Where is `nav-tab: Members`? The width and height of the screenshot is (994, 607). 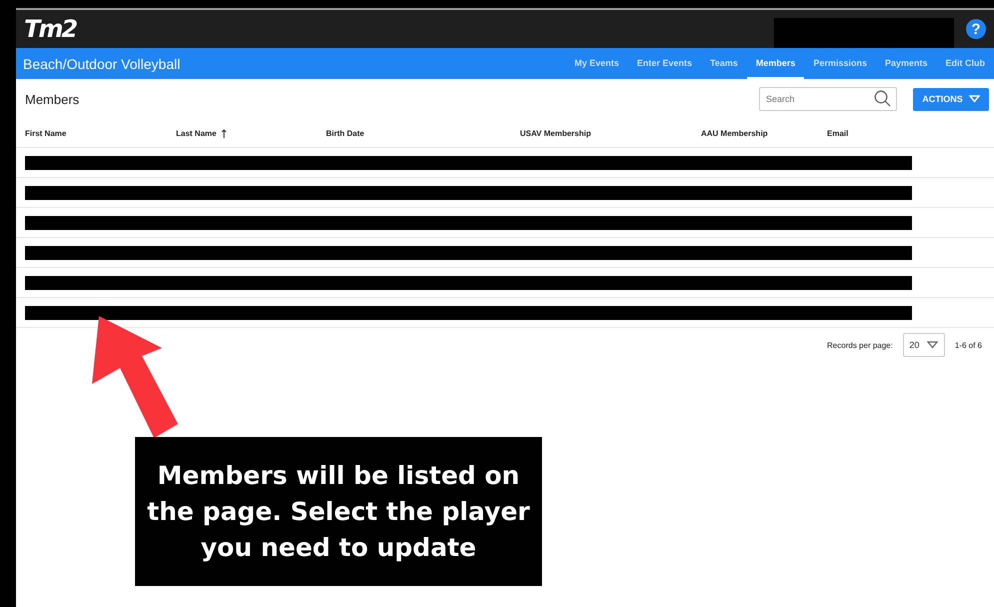 nav-tab: Members is located at coordinates (775, 63).